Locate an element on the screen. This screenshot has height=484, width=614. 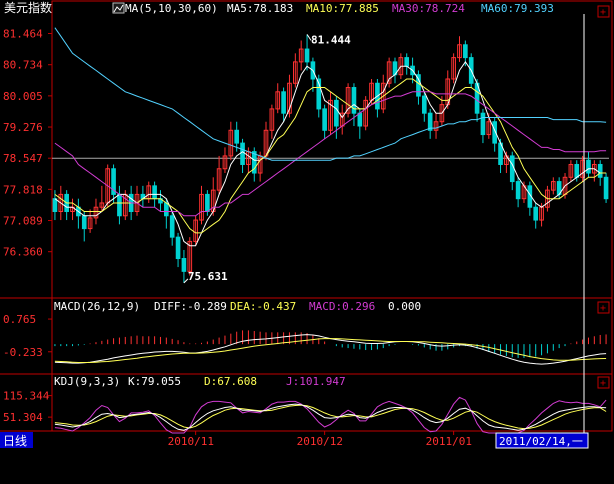
period-tab-label: 日线 is located at coordinates (15, 441).